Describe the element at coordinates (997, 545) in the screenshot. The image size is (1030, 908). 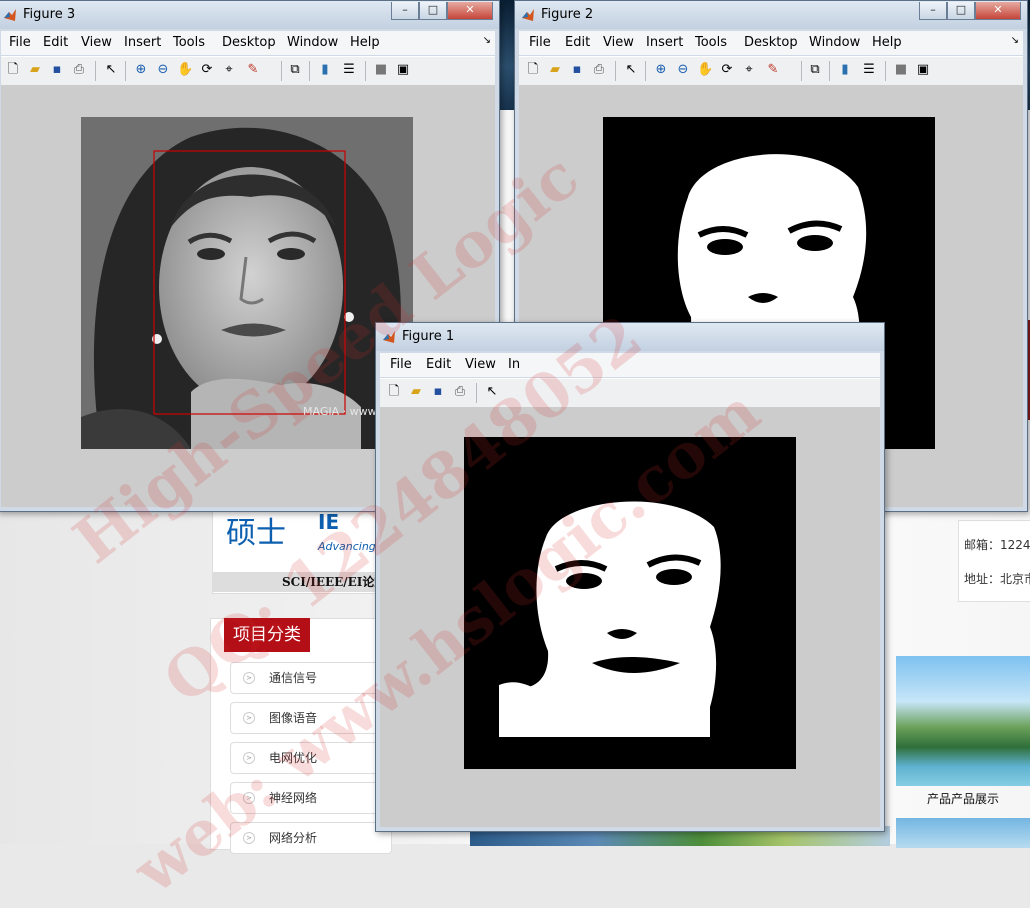
I see `contact-email: 邮箱：1224` at that location.